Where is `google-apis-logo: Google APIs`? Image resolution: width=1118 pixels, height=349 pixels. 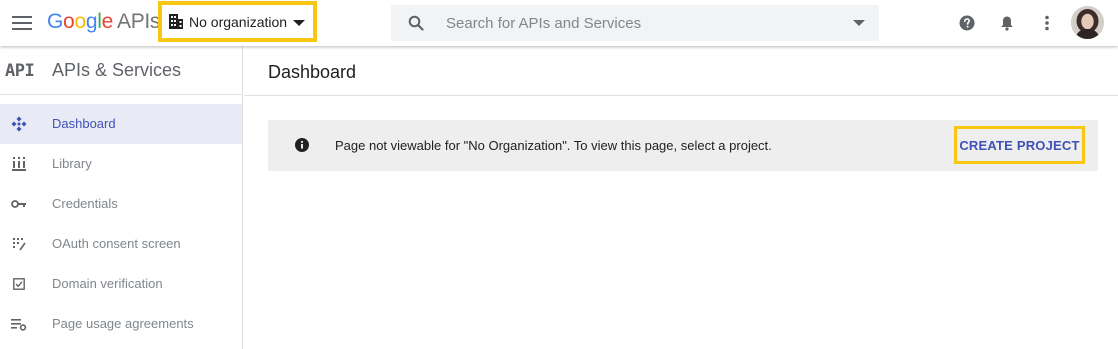
google-apis-logo: Google APIs is located at coordinates (103, 22).